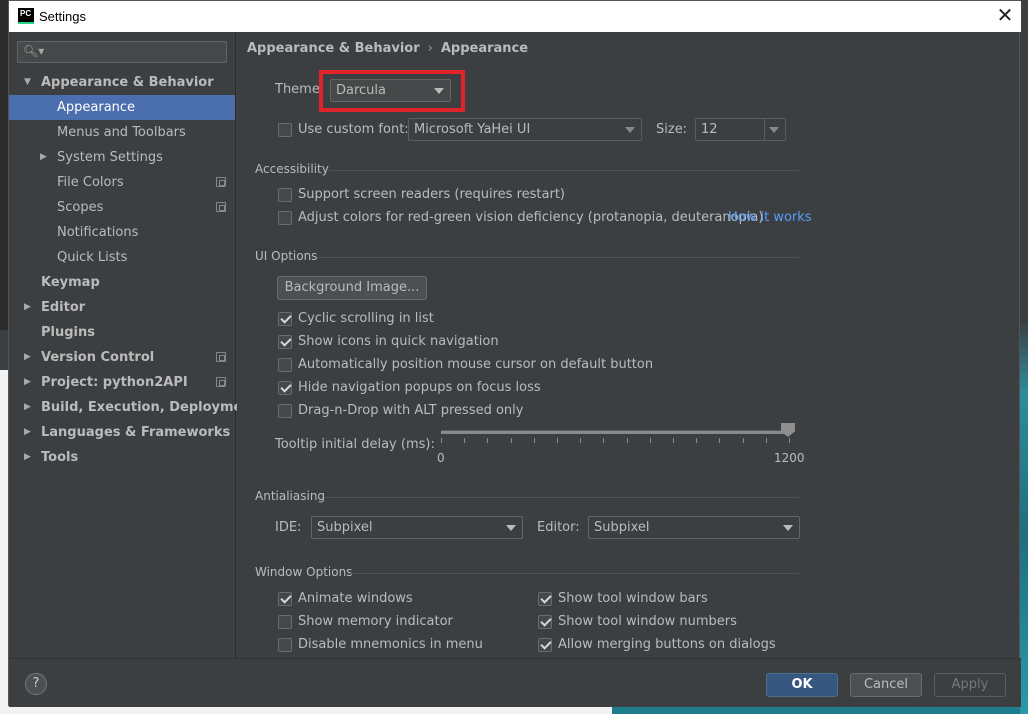 This screenshot has width=1028, height=714. I want to click on breadcrumb: Appearance & Behavior › Appearance, so click(387, 48).